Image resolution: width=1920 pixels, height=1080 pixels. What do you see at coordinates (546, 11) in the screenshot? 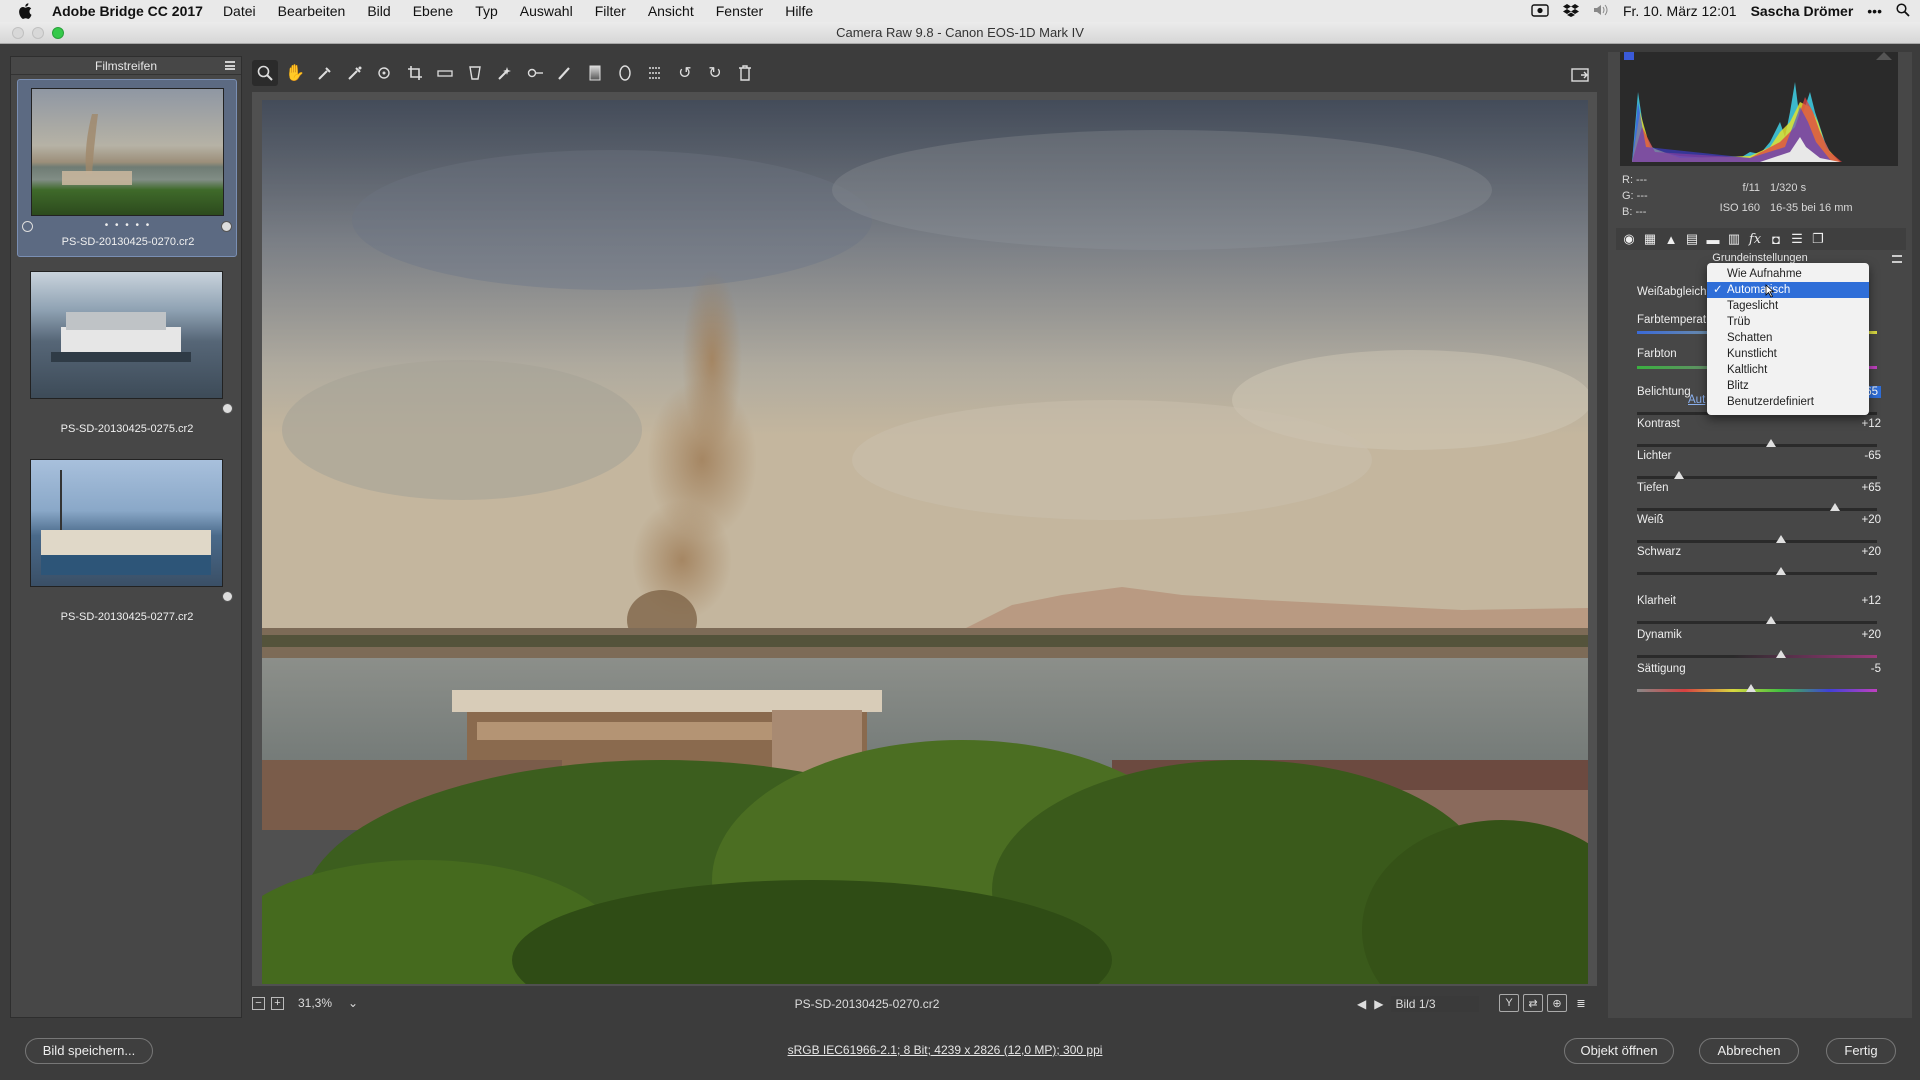
I see `menu-auswahl: Auswahl` at bounding box center [546, 11].